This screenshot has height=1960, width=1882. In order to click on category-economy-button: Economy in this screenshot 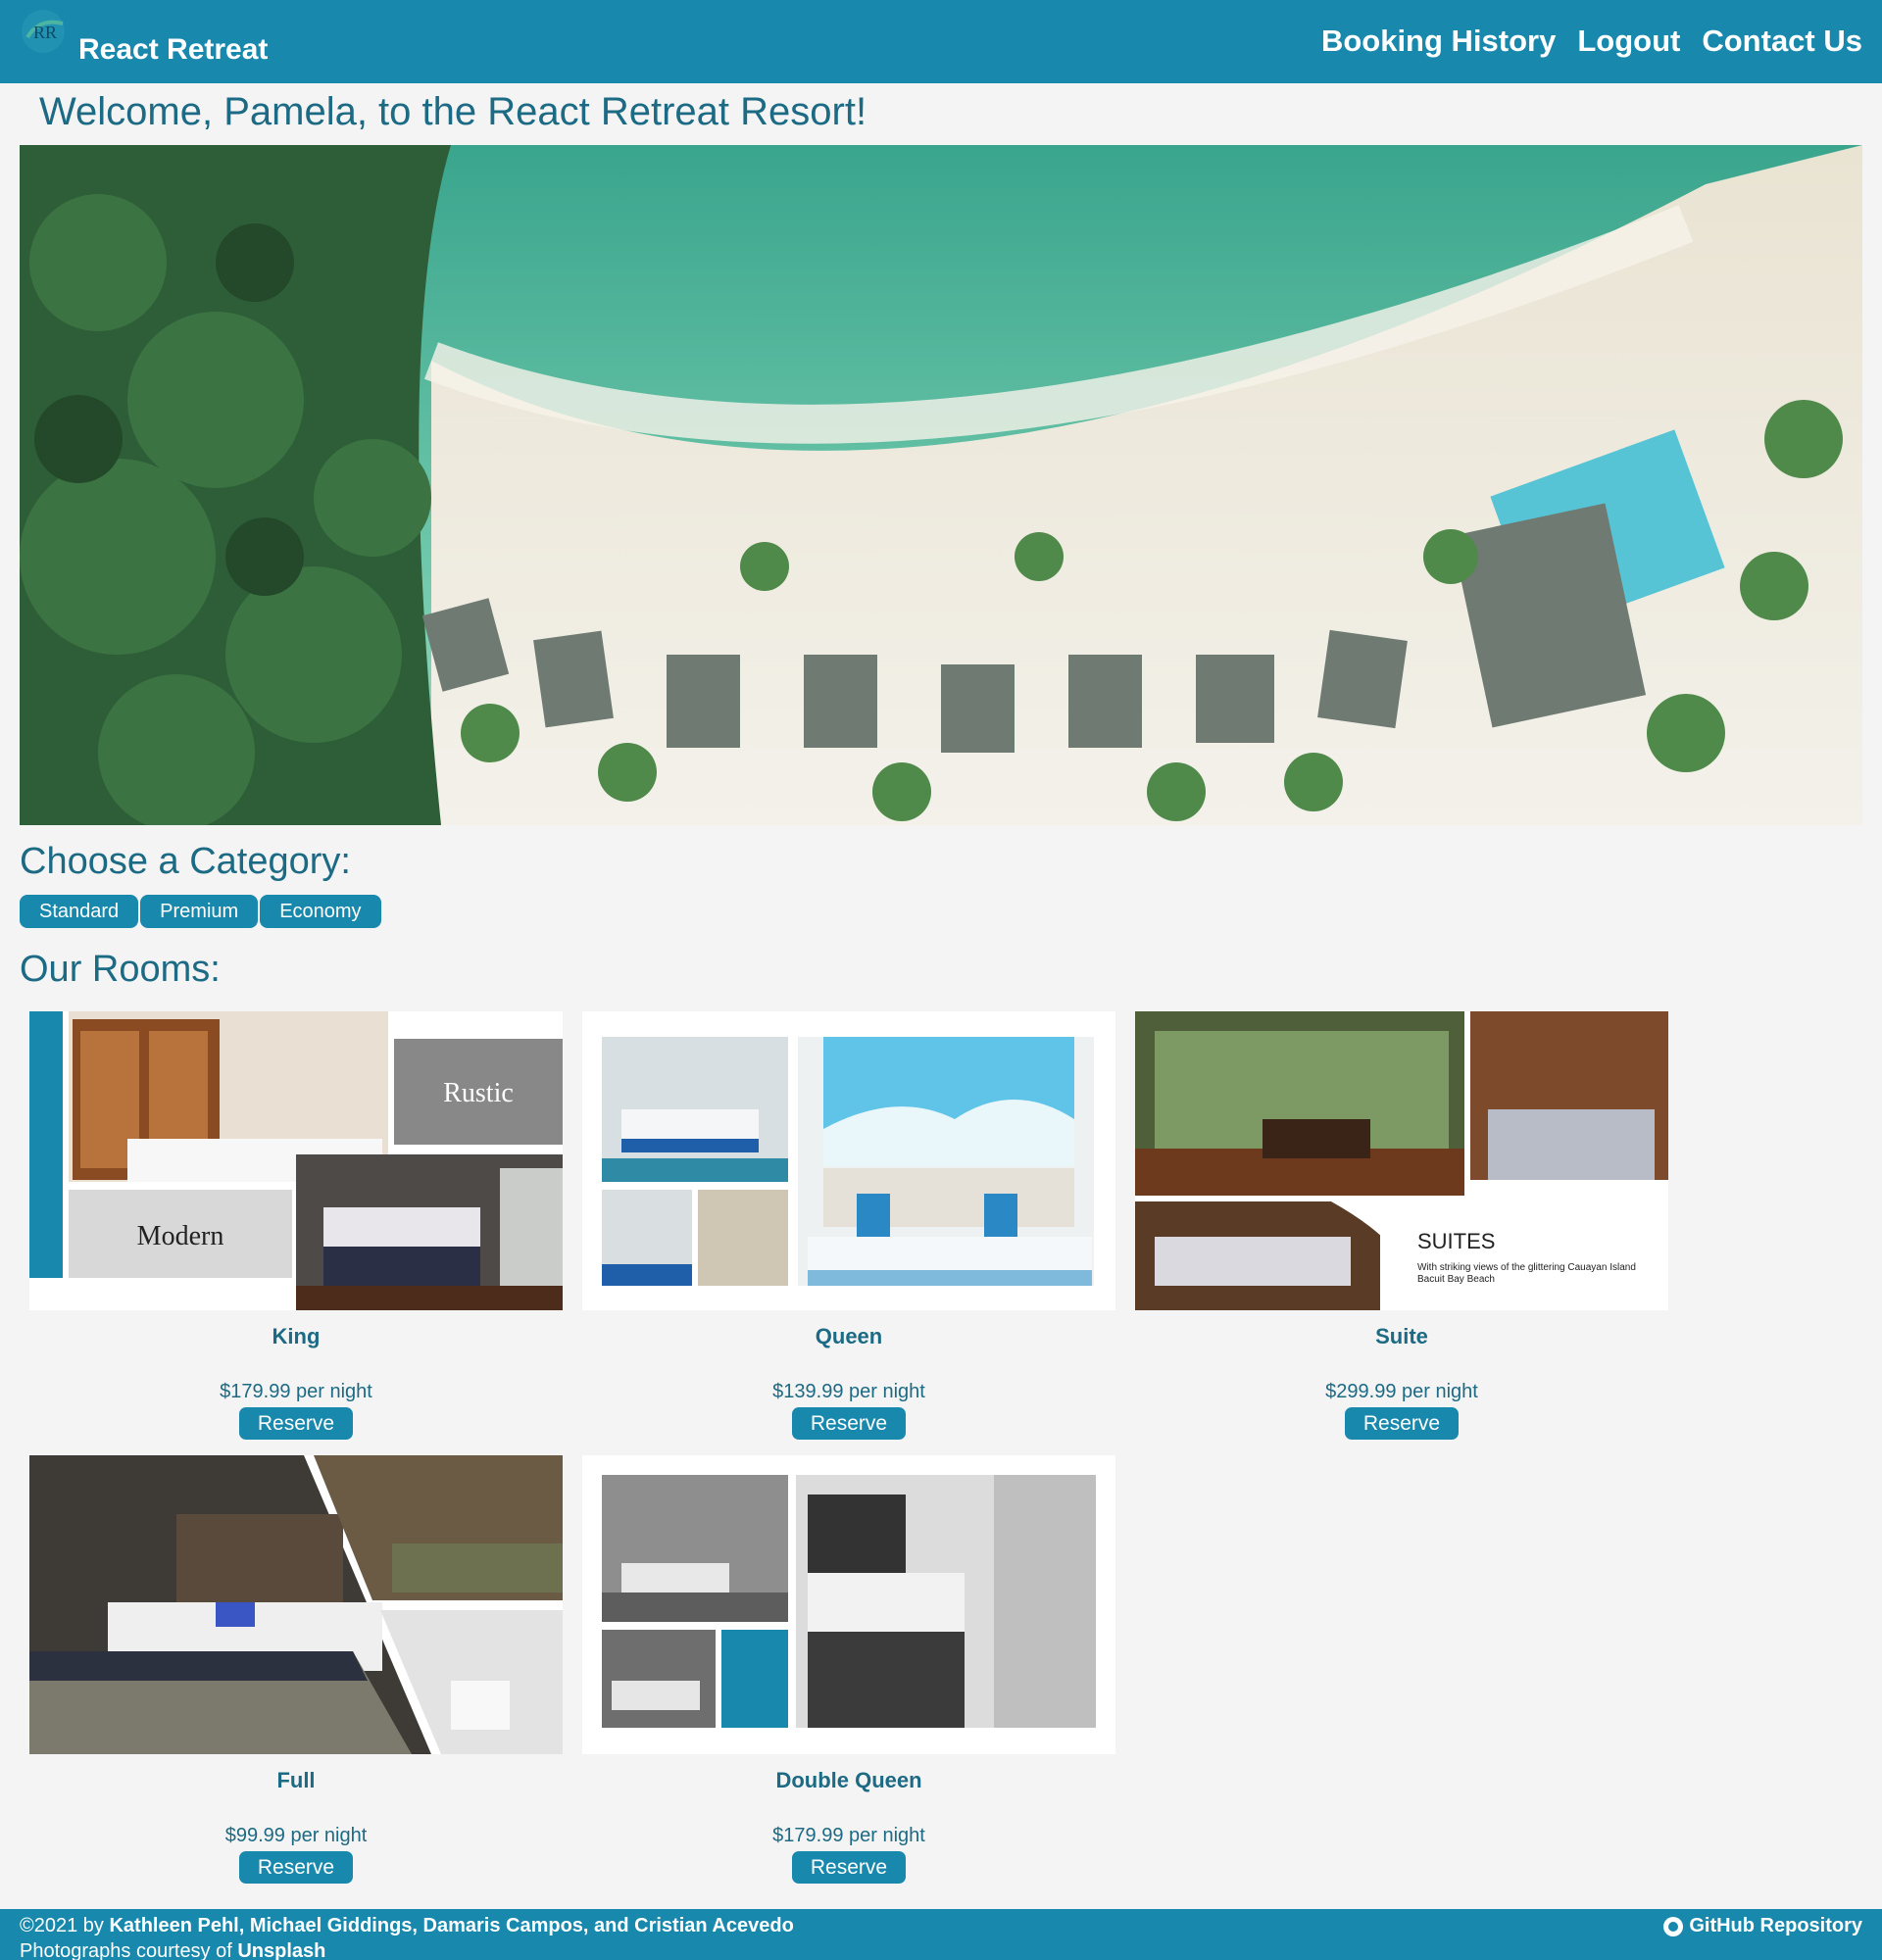, I will do `click(321, 911)`.